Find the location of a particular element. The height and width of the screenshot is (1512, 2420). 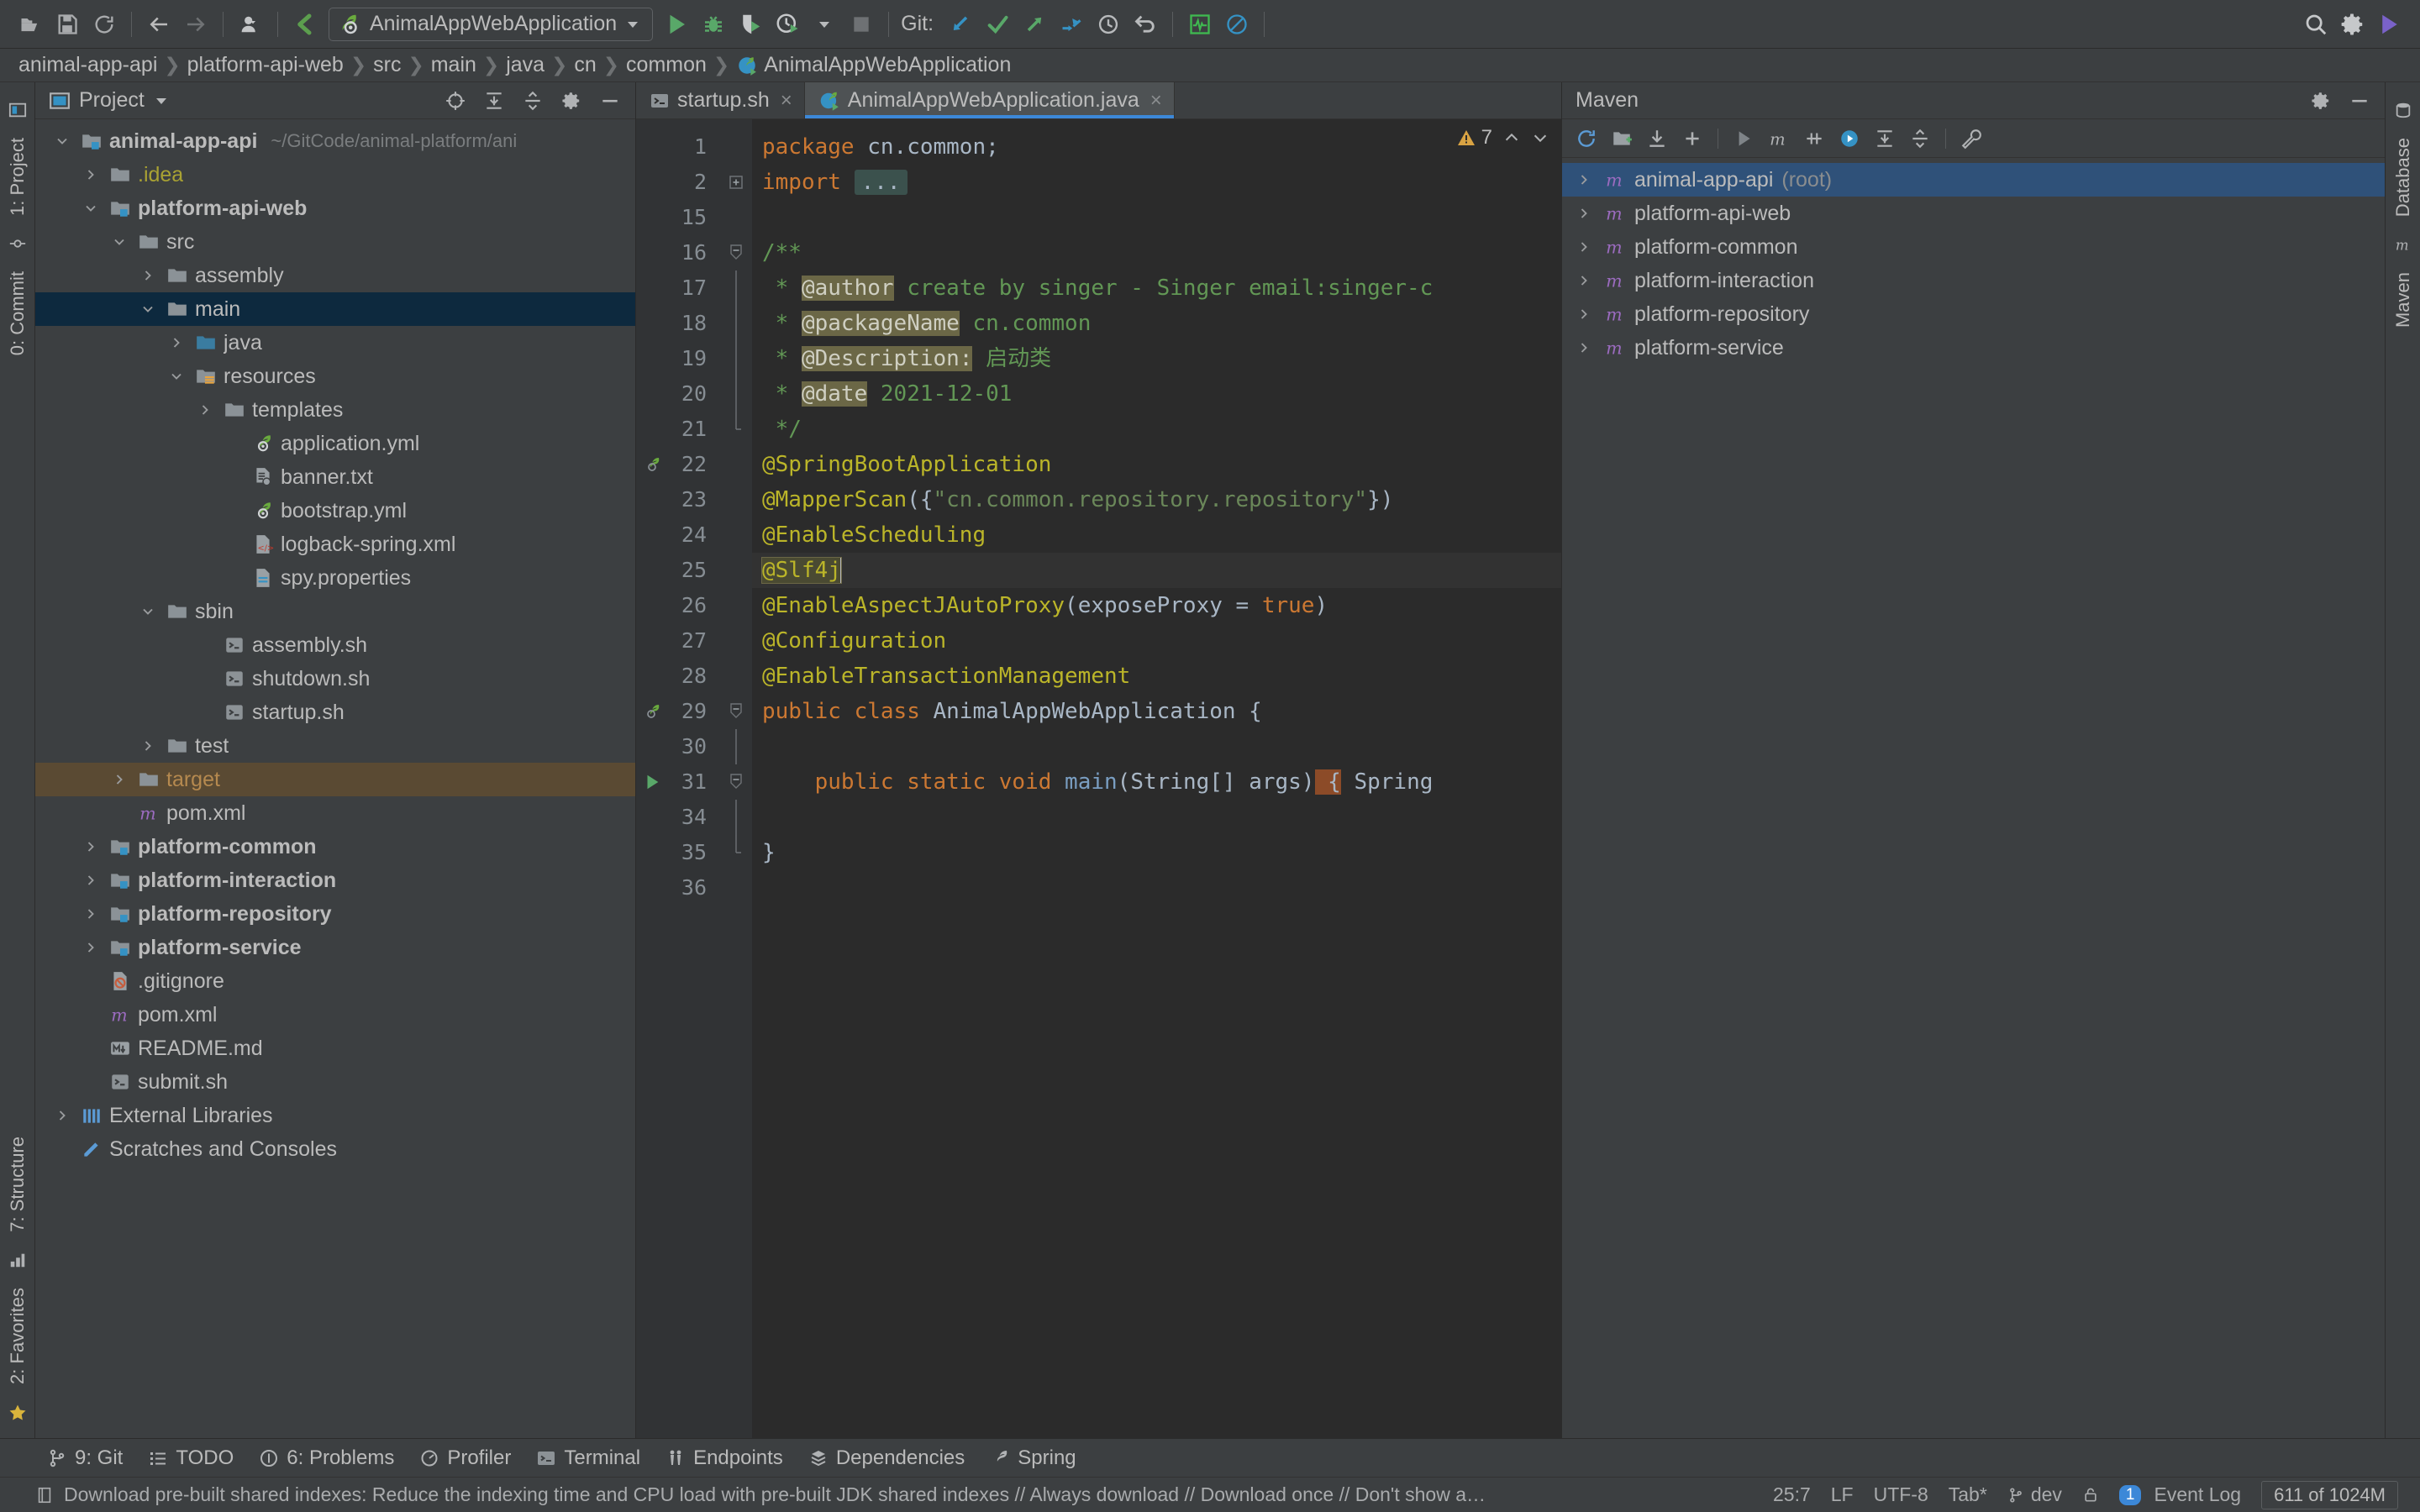

run-with-coverage-button is located at coordinates (750, 24).